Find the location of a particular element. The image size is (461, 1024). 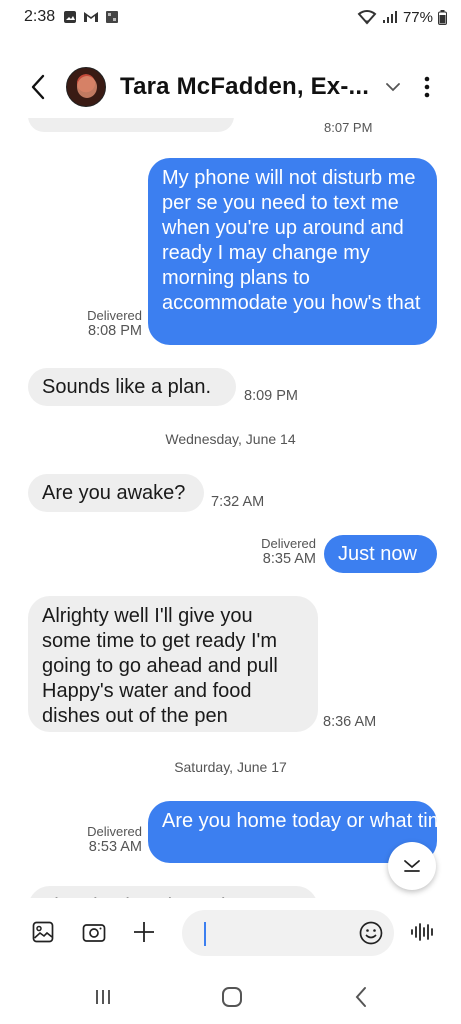

back-button is located at coordinates (38, 87).